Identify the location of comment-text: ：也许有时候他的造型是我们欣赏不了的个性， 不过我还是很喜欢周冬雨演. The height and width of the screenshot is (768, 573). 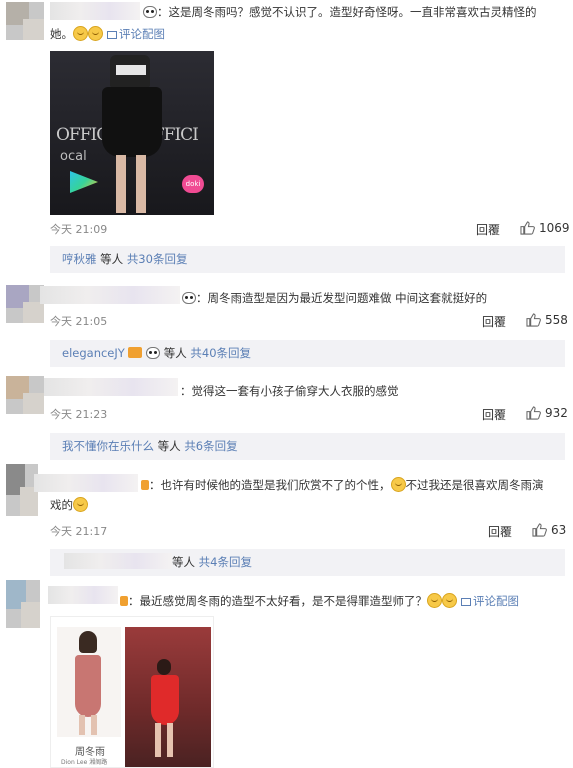
(342, 485).